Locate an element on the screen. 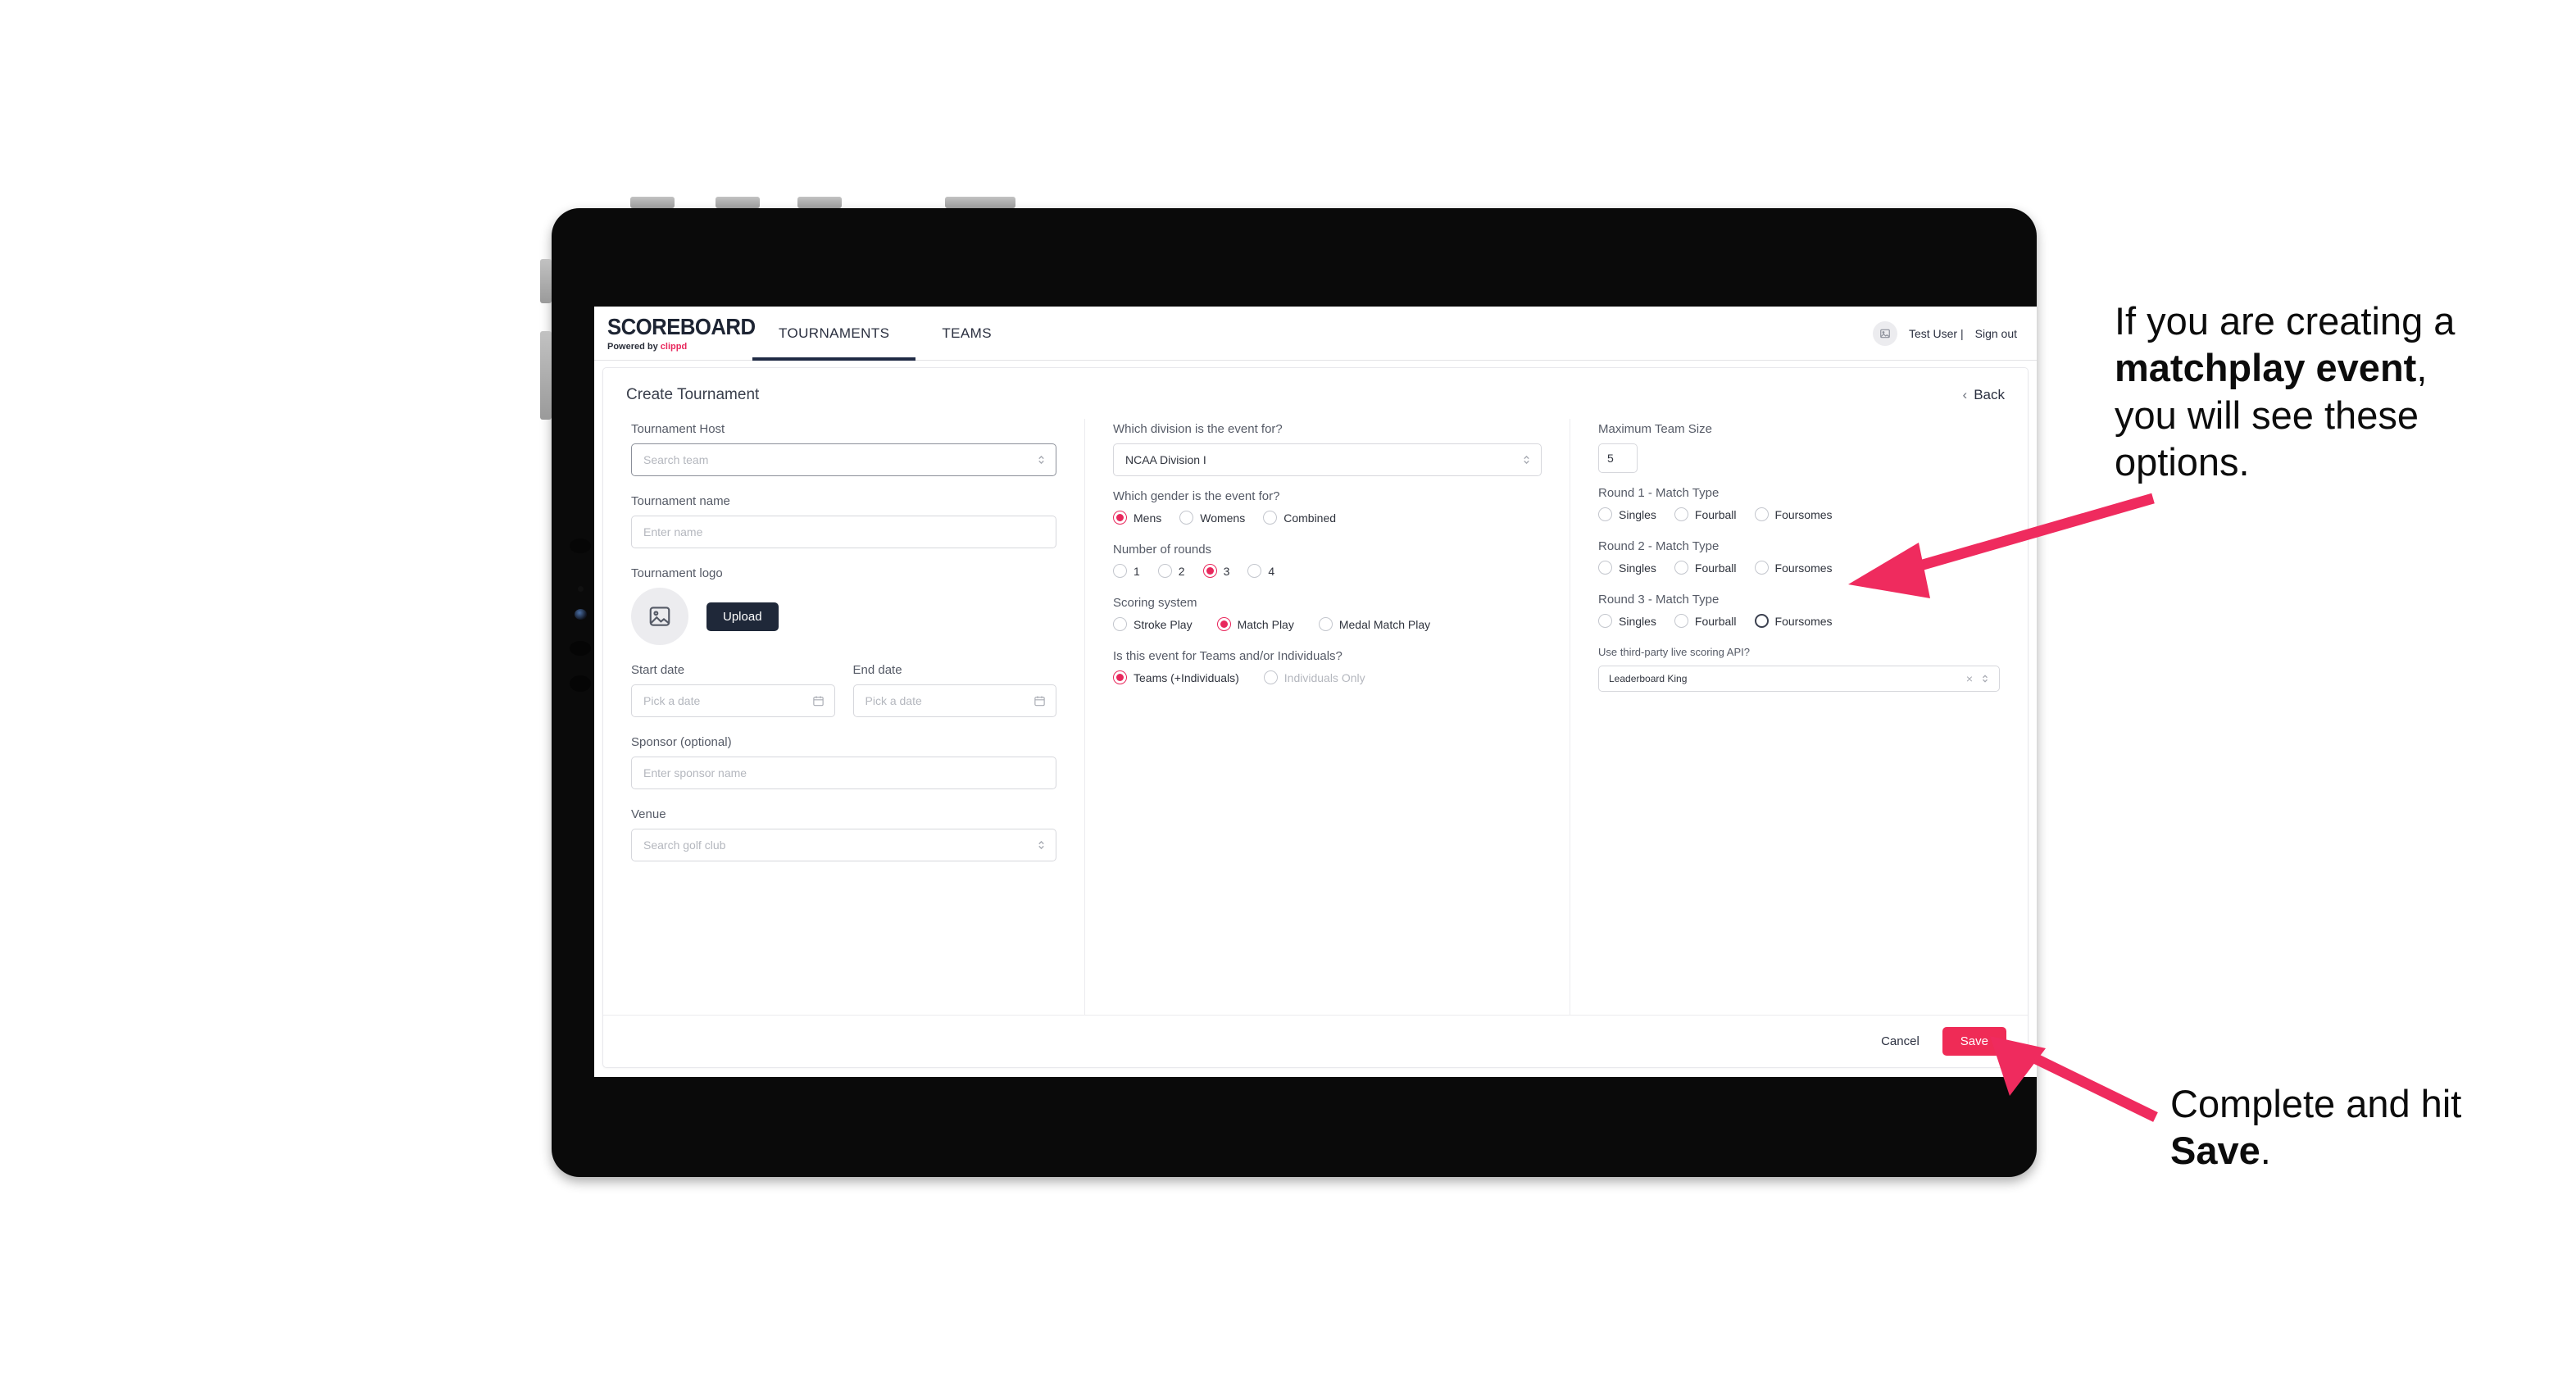  division-select: NCAA Division I is located at coordinates (1327, 460).